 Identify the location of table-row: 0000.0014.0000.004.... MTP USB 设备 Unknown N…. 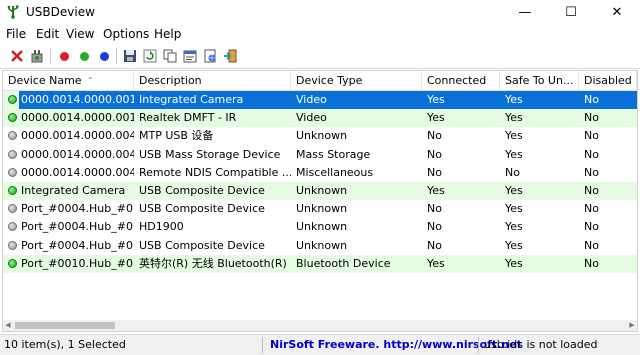
(320, 136).